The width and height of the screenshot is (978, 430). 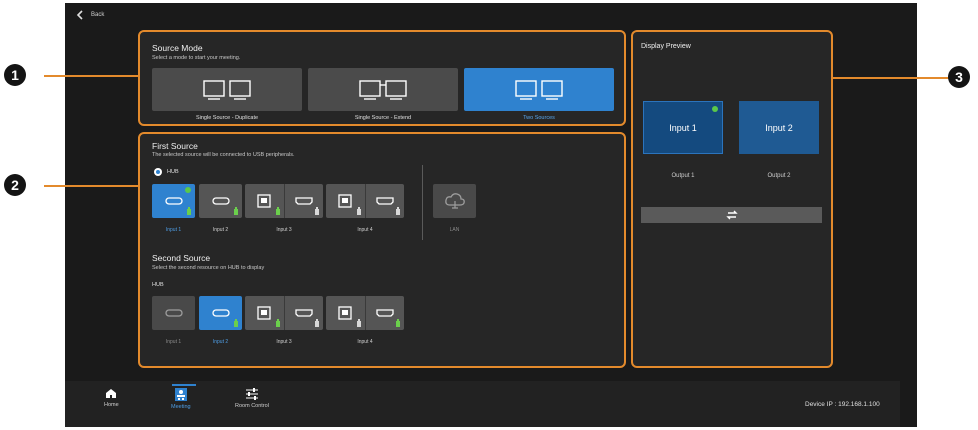 What do you see at coordinates (365, 342) in the screenshot?
I see `second-input-4-label: Input 4` at bounding box center [365, 342].